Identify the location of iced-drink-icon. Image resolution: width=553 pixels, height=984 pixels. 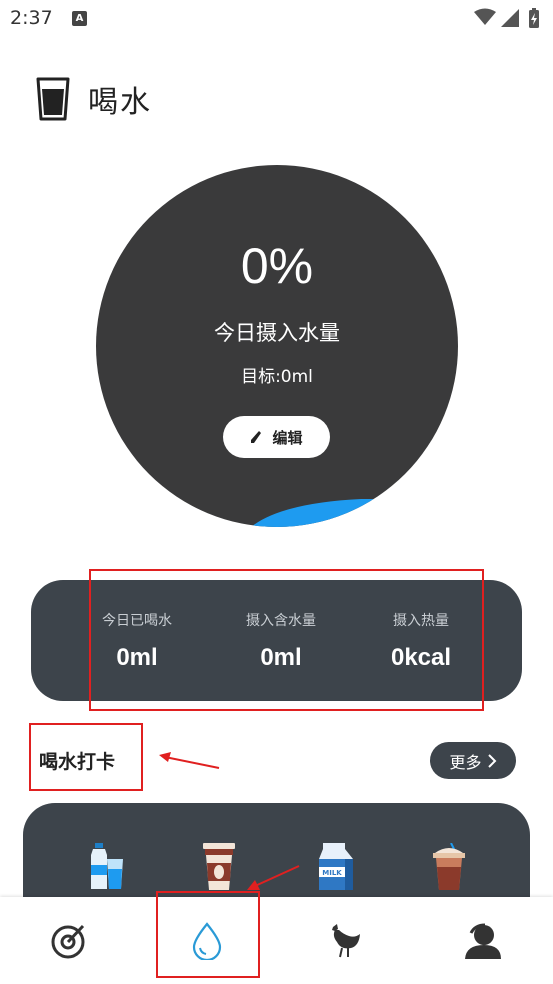
(449, 867).